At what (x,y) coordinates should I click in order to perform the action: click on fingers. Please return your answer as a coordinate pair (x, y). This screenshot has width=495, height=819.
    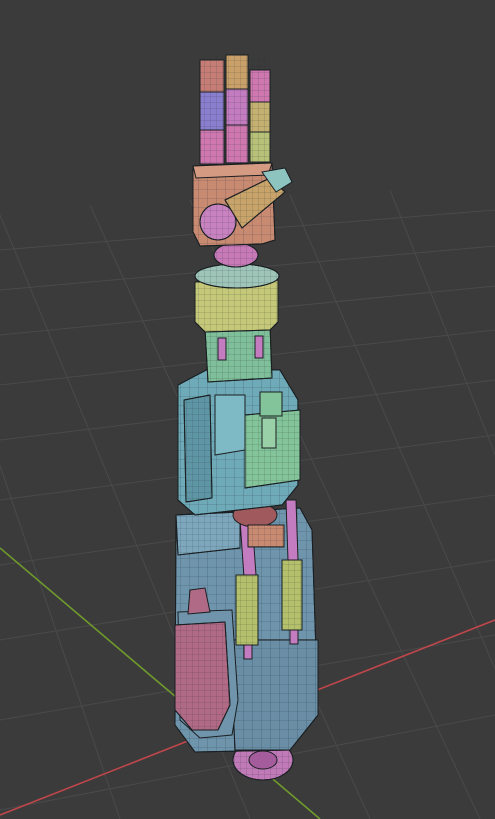
    Looking at the image, I should click on (235, 109).